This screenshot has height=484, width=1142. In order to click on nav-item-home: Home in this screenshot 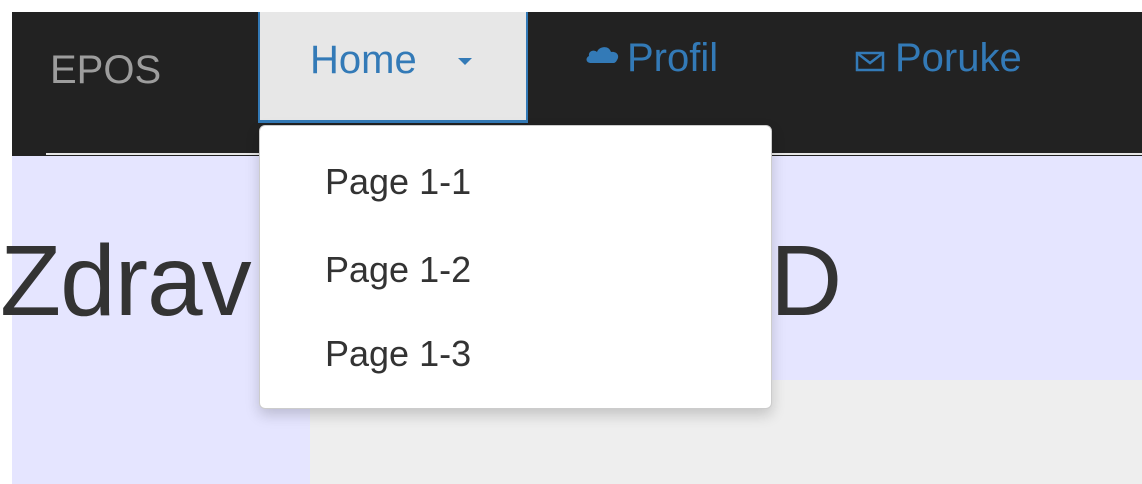, I will do `click(393, 67)`.